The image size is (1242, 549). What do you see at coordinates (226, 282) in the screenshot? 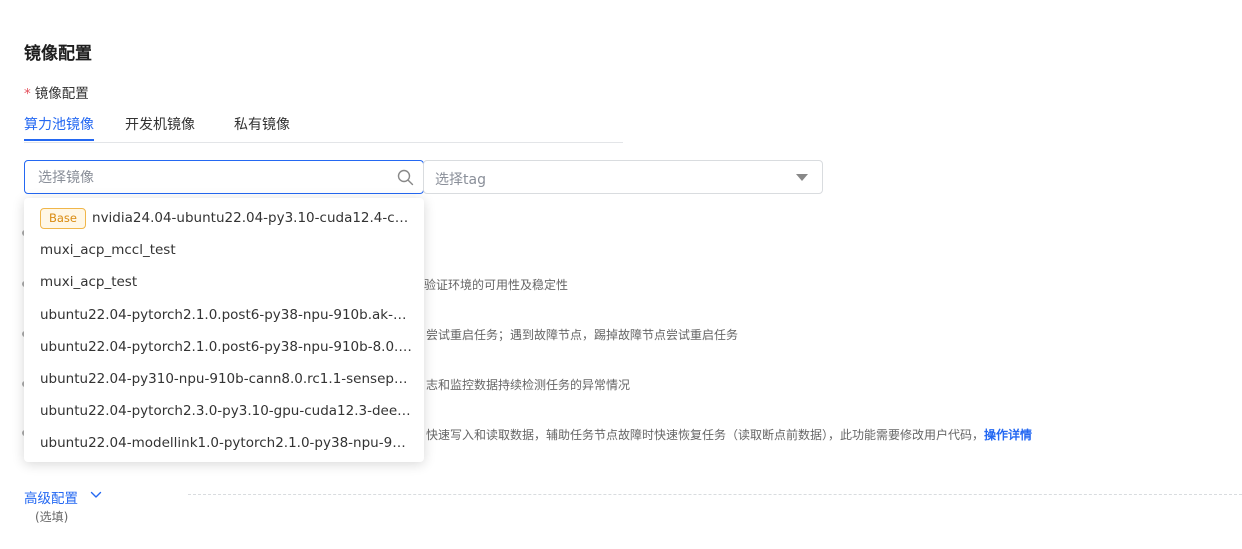
I see `dropdown-option: muxi_acp_test` at bounding box center [226, 282].